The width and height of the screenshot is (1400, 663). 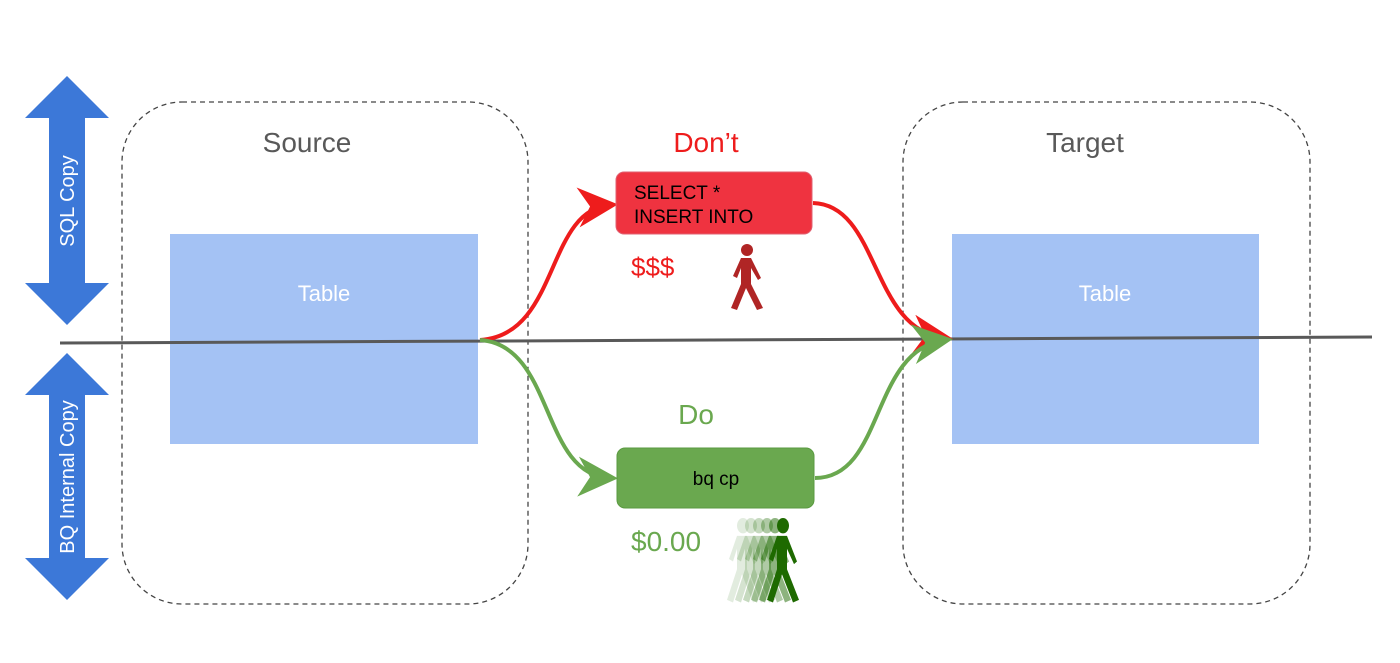 I want to click on fast-walking-person-icon, so click(x=763, y=560).